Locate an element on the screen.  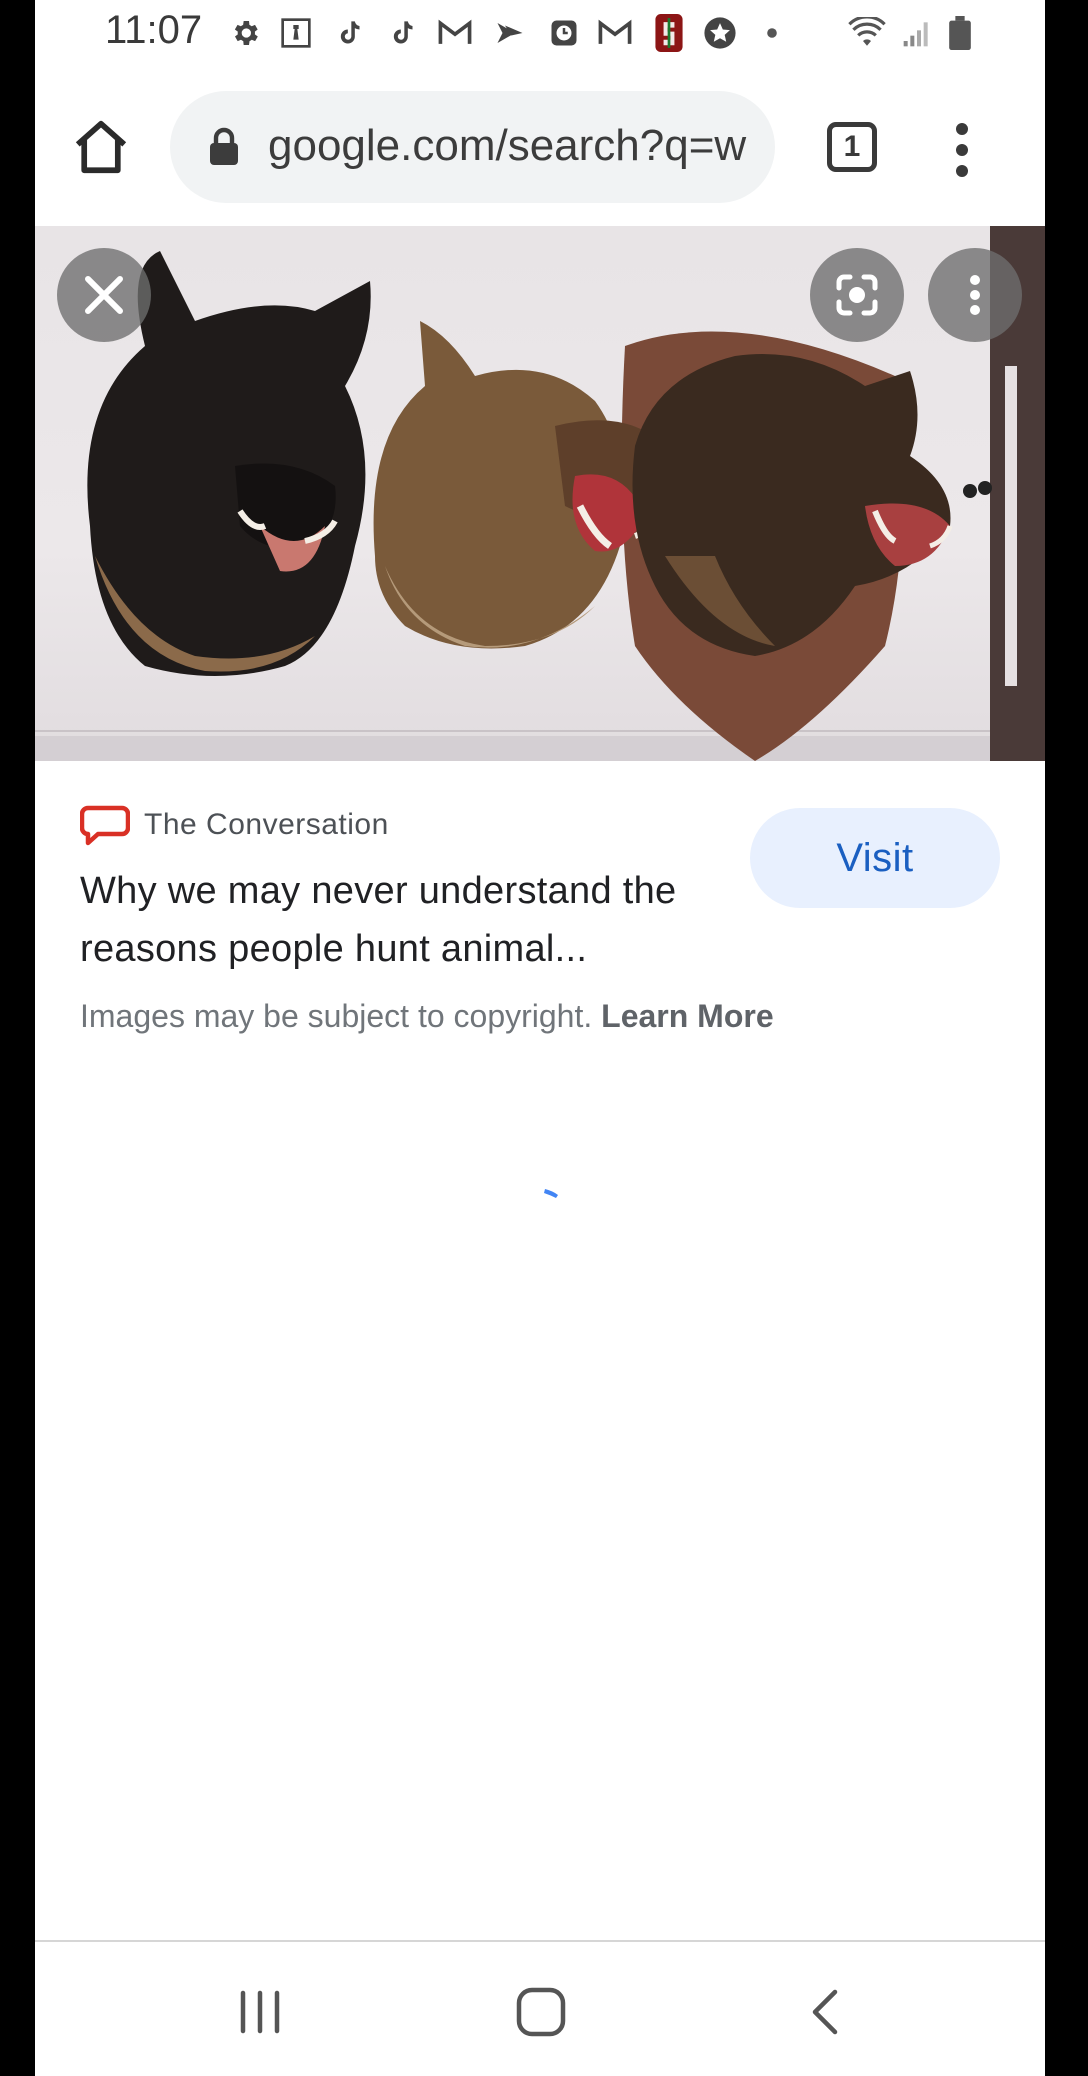
system-nav-bar is located at coordinates (540, 2009).